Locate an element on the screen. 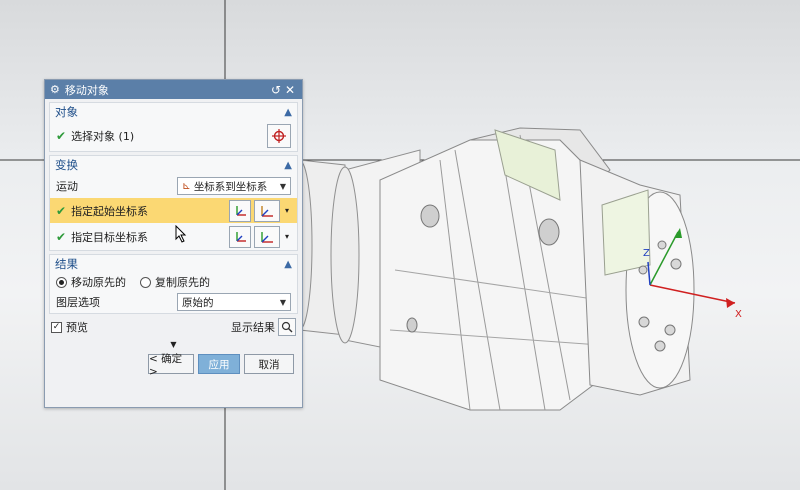 This screenshot has width=800, height=490. layer-option-label: 图层选项 is located at coordinates (78, 302).